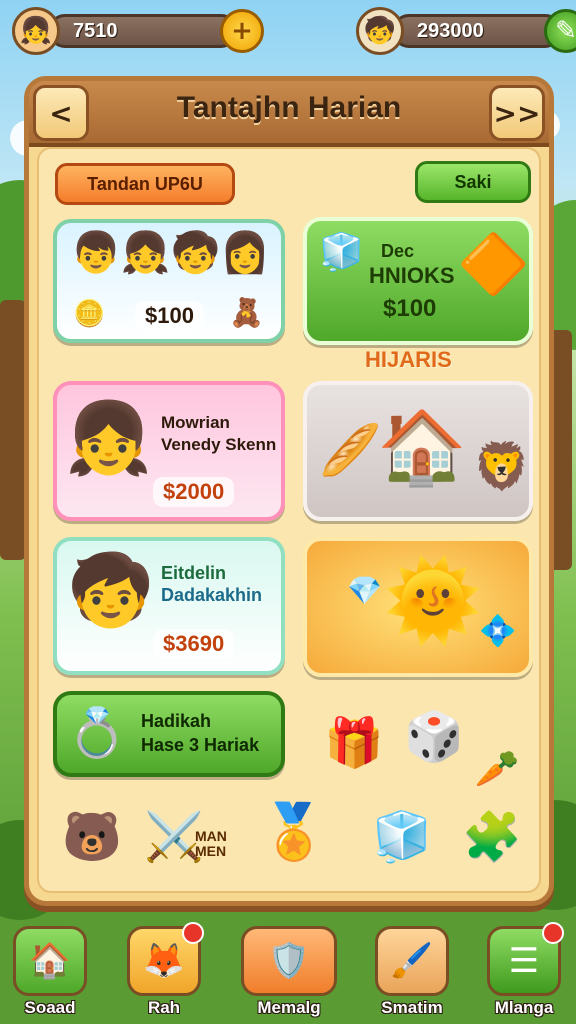 The image size is (576, 1024). I want to click on dice-icon: 🎲, so click(434, 736).